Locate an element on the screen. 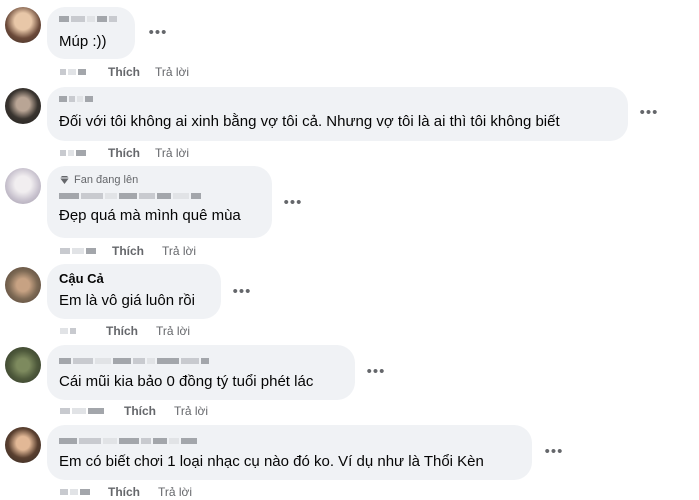 The image size is (699, 500). comment-author: Cậu Cả is located at coordinates (81, 278).